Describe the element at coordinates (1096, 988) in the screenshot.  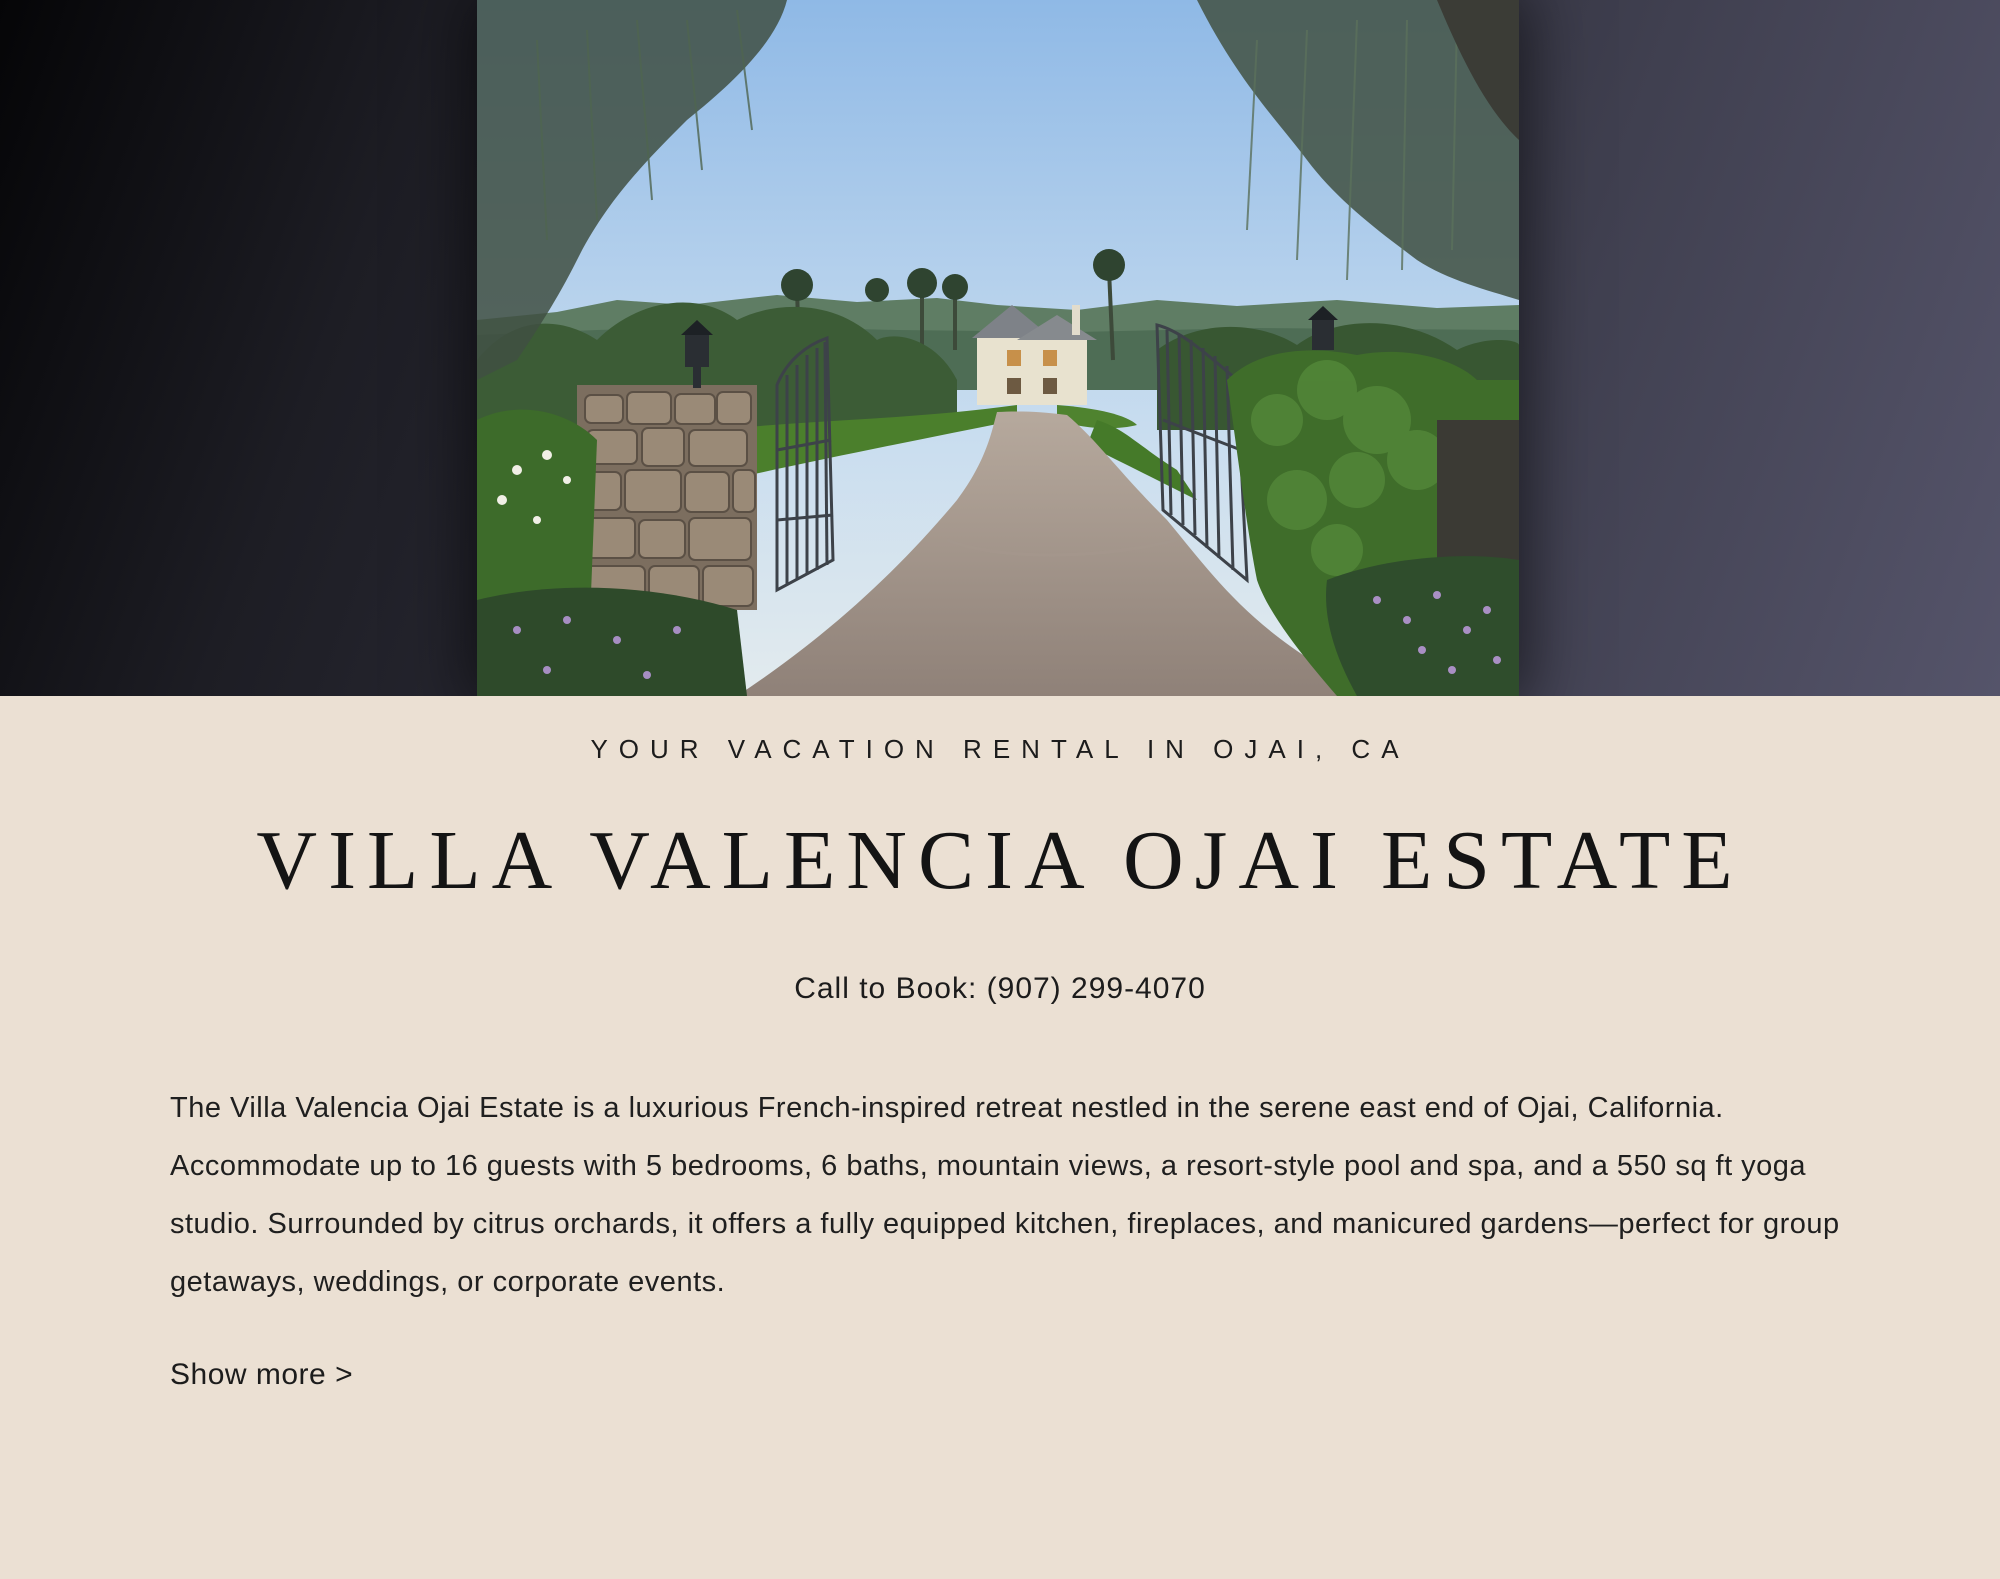
I see `phone-number-link: (907) 299-4070` at that location.